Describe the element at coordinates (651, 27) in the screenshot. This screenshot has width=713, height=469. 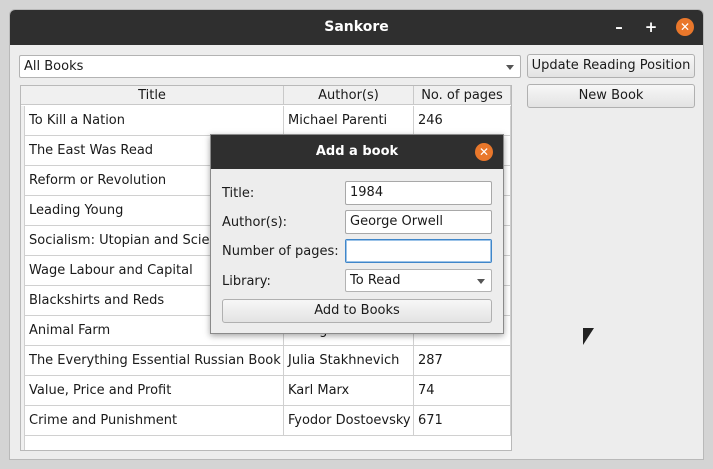
I see `maximize-icon: +` at that location.